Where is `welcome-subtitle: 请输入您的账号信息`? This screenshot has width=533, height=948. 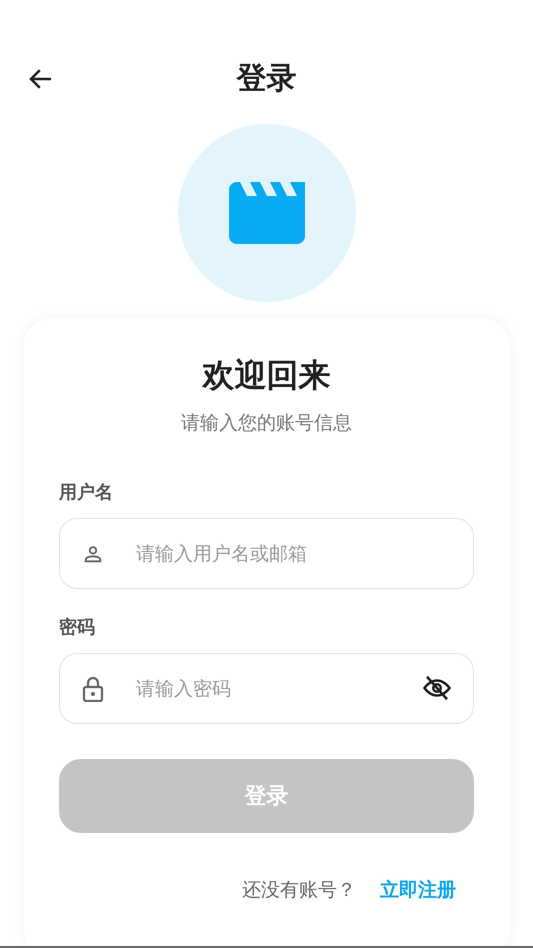
welcome-subtitle: 请输入您的账号信息 is located at coordinates (266, 423).